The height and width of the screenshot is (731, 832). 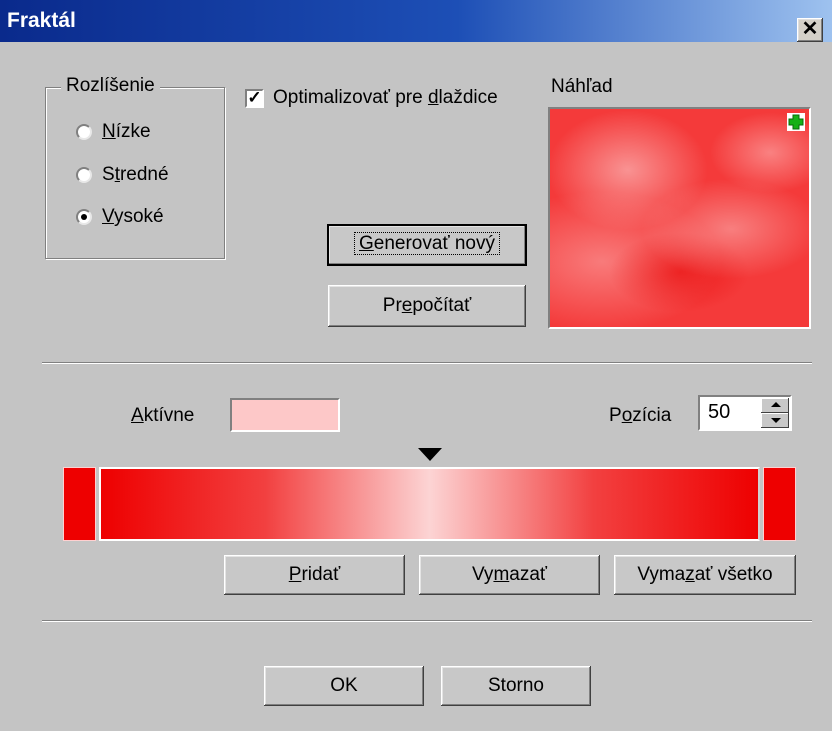 I want to click on cancel-button: Storno, so click(x=516, y=686).